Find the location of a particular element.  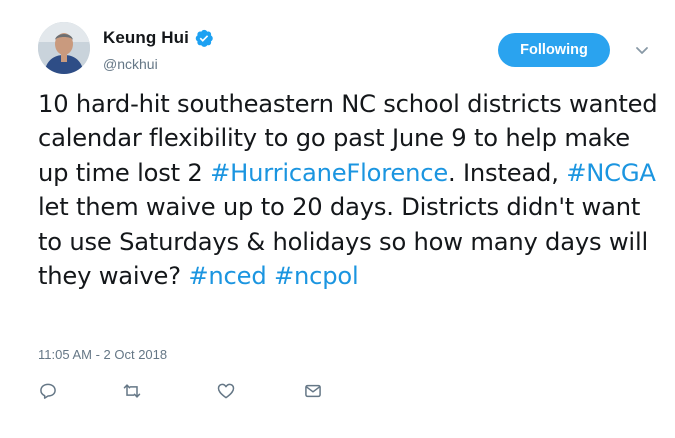

direct-message-icon is located at coordinates (313, 391).